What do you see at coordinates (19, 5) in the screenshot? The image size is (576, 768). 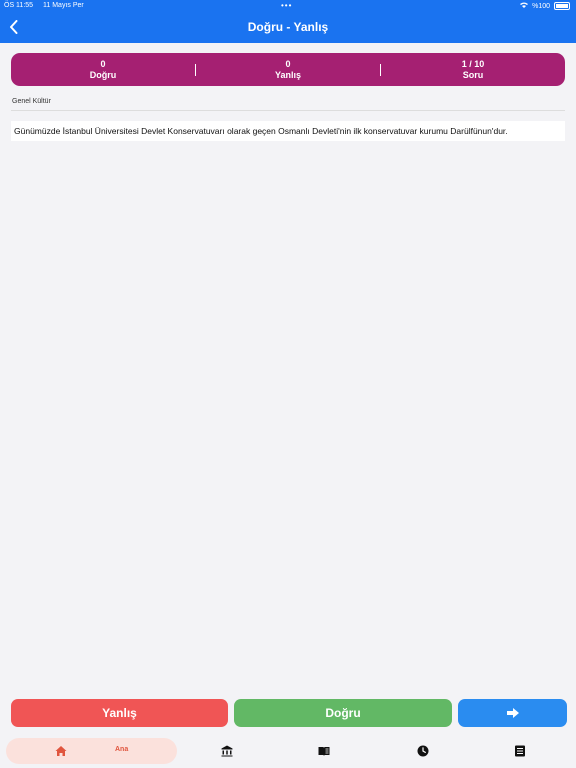 I see `status-time: ÖS 11:55` at bounding box center [19, 5].